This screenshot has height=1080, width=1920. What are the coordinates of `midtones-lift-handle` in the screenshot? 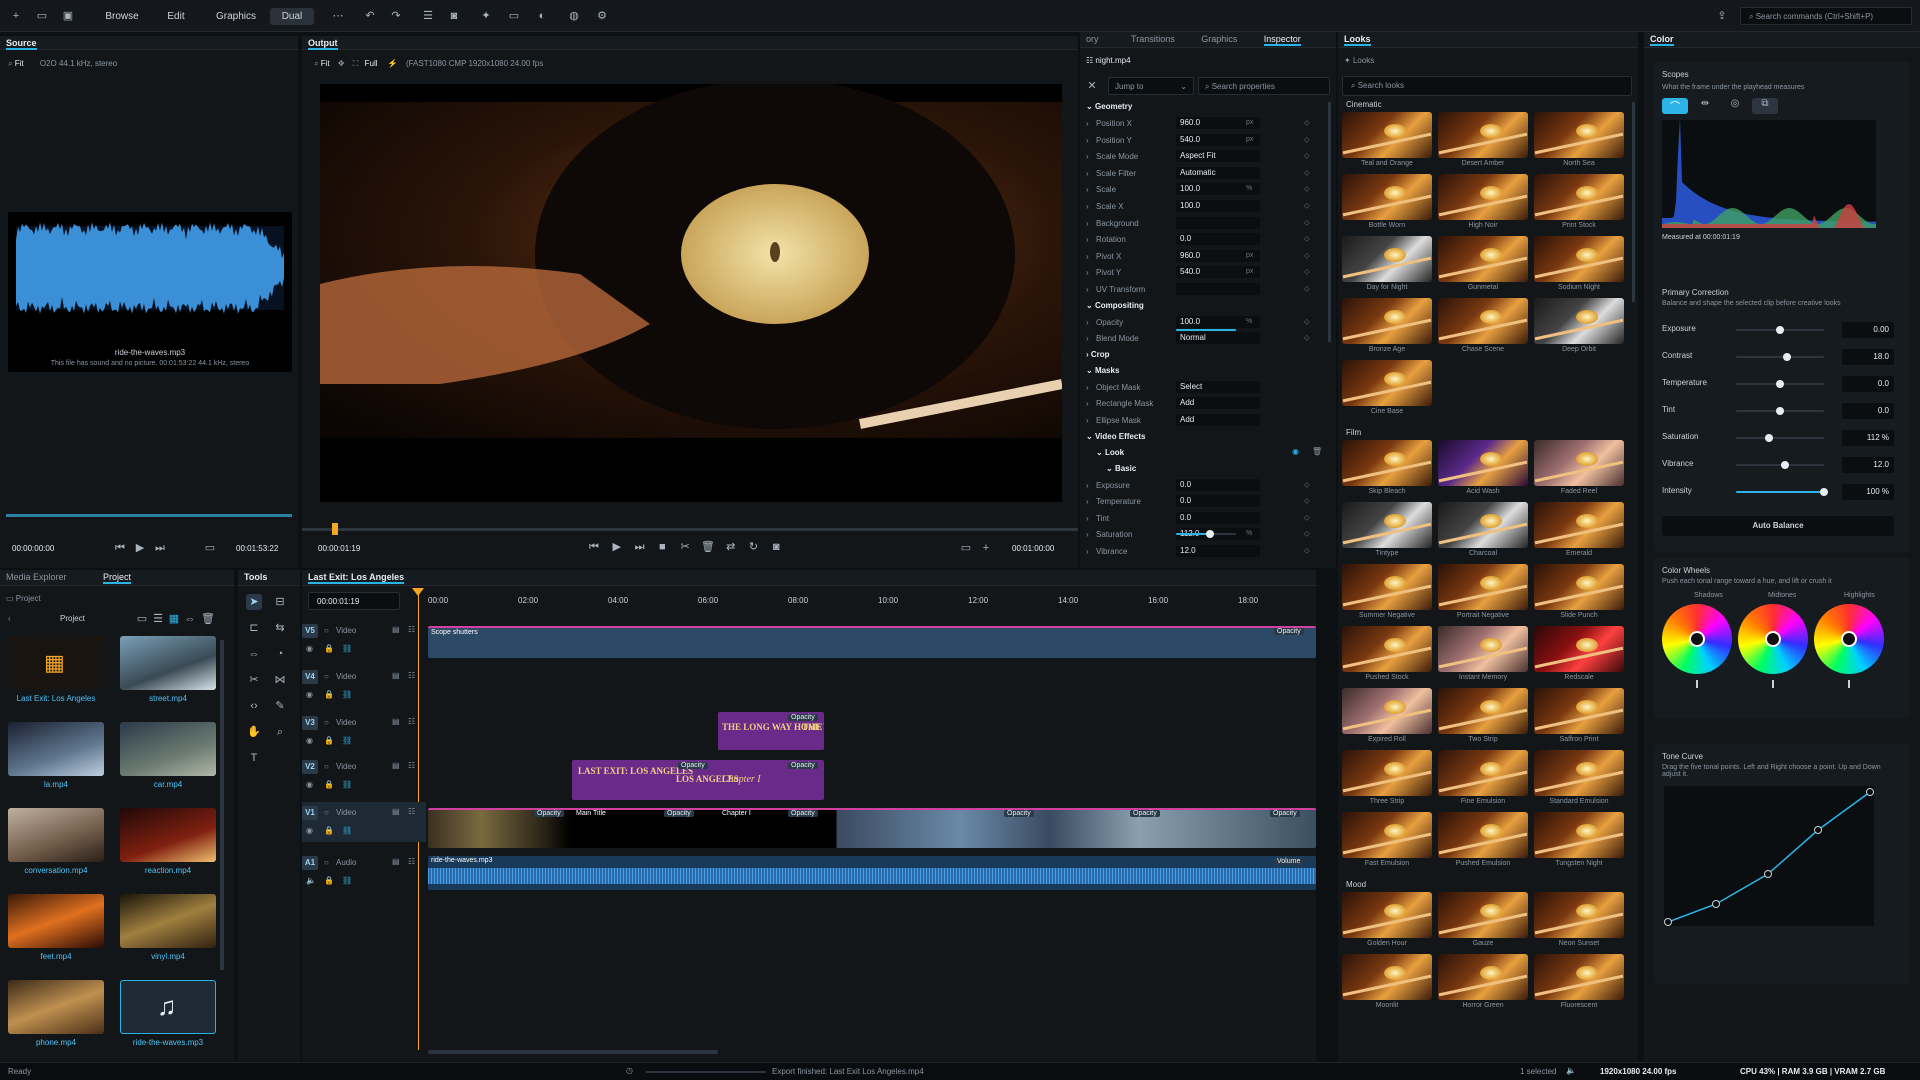 It's located at (1773, 684).